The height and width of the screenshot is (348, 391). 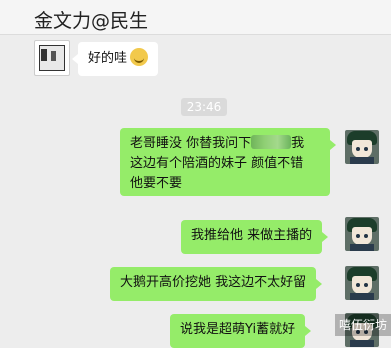 I want to click on timestamp: 23:46, so click(x=204, y=107).